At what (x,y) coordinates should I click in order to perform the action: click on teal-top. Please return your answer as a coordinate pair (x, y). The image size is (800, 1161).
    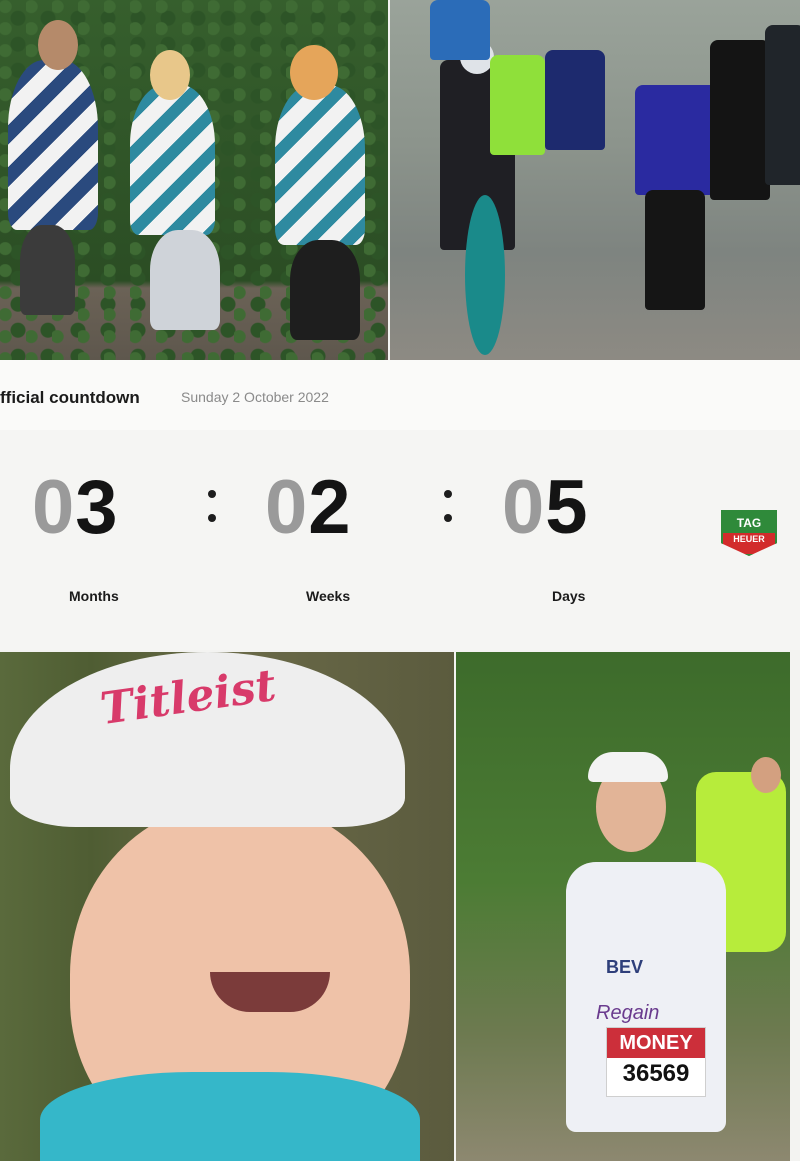
    Looking at the image, I should click on (230, 1116).